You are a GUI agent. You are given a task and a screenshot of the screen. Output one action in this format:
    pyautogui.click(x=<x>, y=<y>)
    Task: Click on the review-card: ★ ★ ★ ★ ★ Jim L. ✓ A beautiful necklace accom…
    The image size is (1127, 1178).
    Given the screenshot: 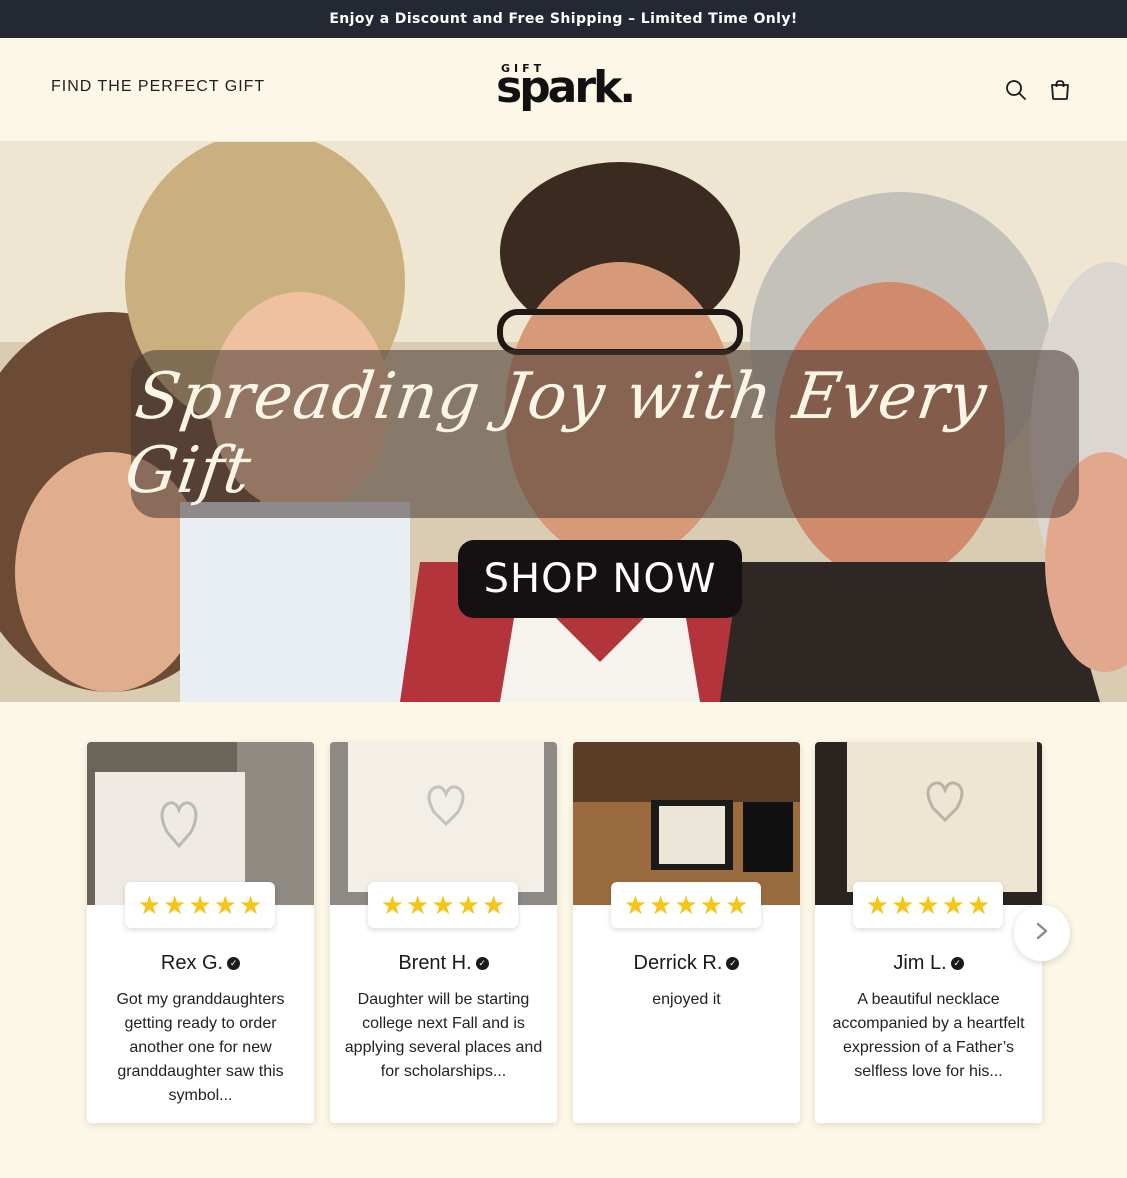 What is the action you would take?
    pyautogui.click(x=928, y=932)
    